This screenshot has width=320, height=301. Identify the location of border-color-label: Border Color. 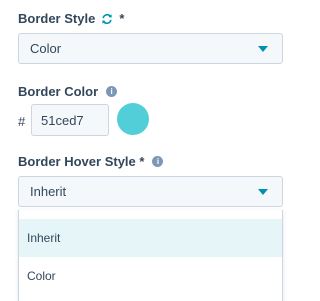
(58, 91).